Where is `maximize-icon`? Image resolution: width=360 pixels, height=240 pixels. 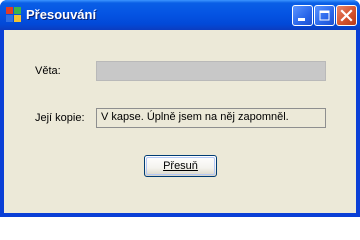
maximize-icon is located at coordinates (324, 15).